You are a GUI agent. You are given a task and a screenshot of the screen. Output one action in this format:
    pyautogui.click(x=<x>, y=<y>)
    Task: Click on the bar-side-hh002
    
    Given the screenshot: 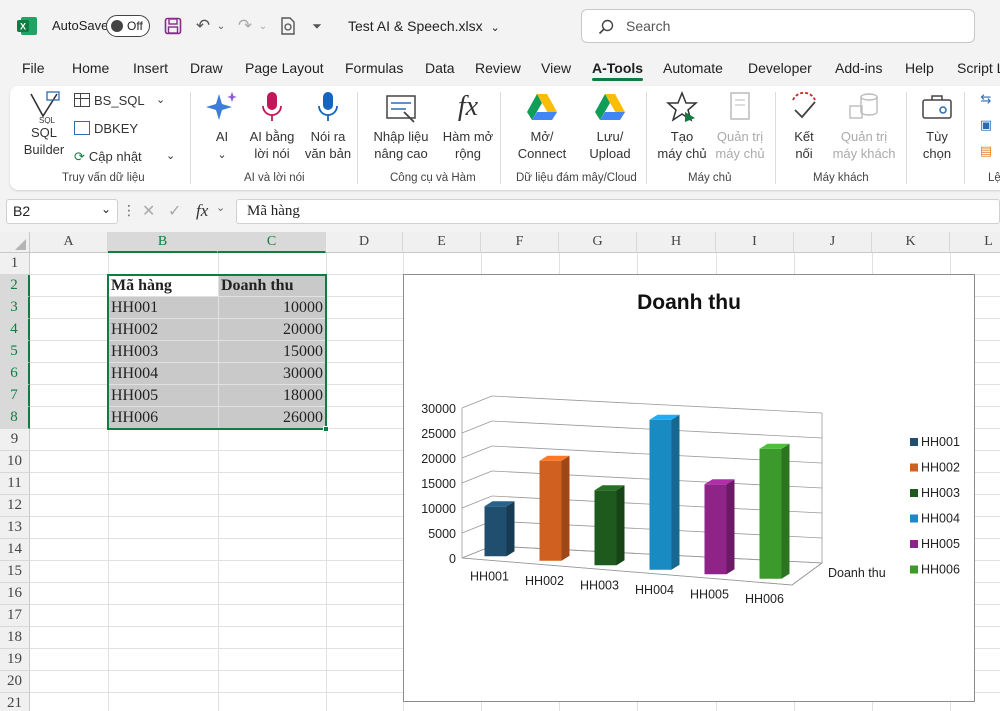 What is the action you would take?
    pyautogui.click(x=565, y=508)
    